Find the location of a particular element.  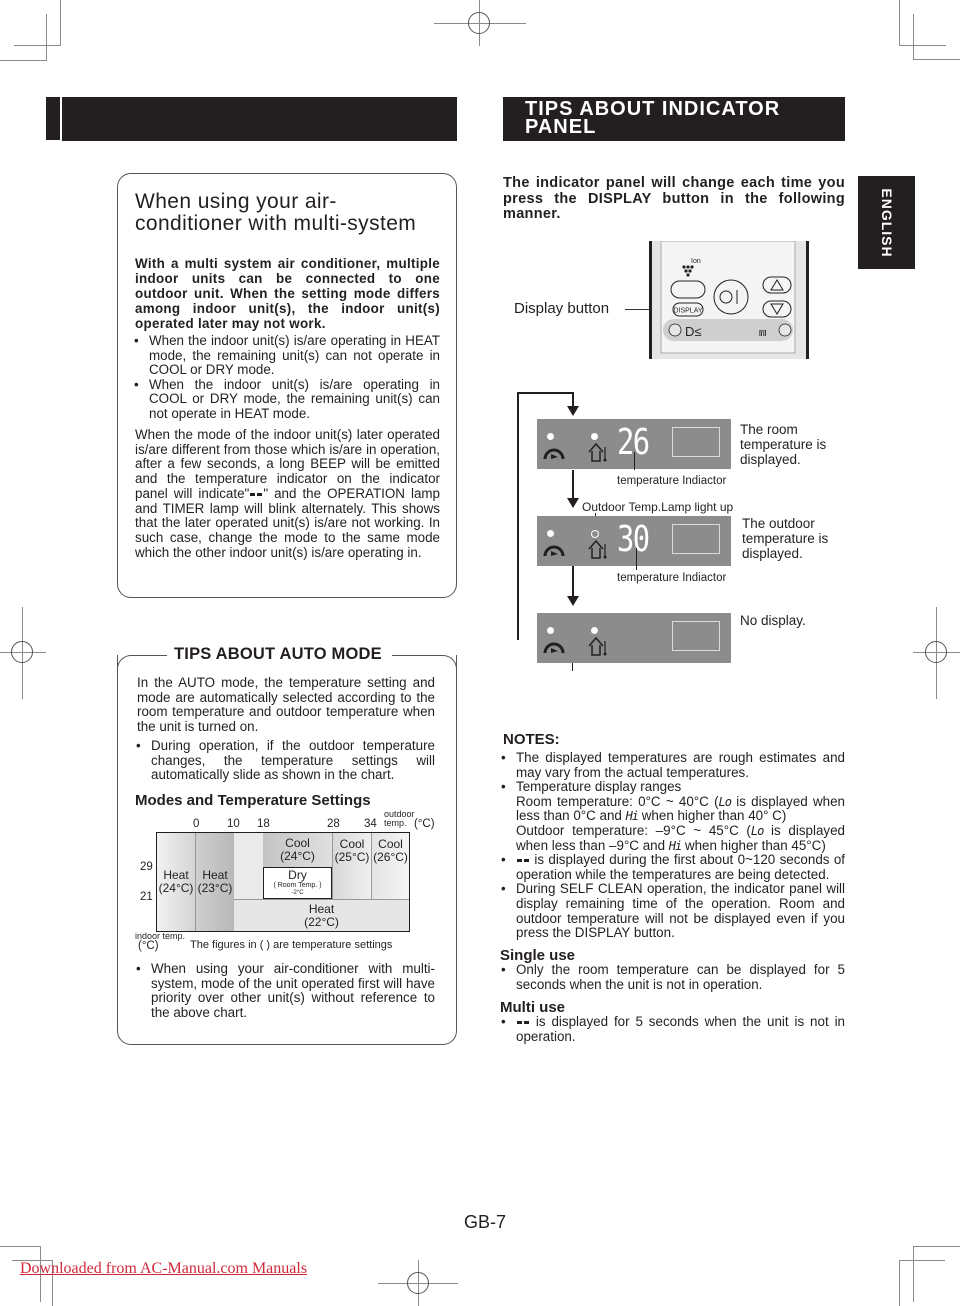

ion-button is located at coordinates (688, 289).